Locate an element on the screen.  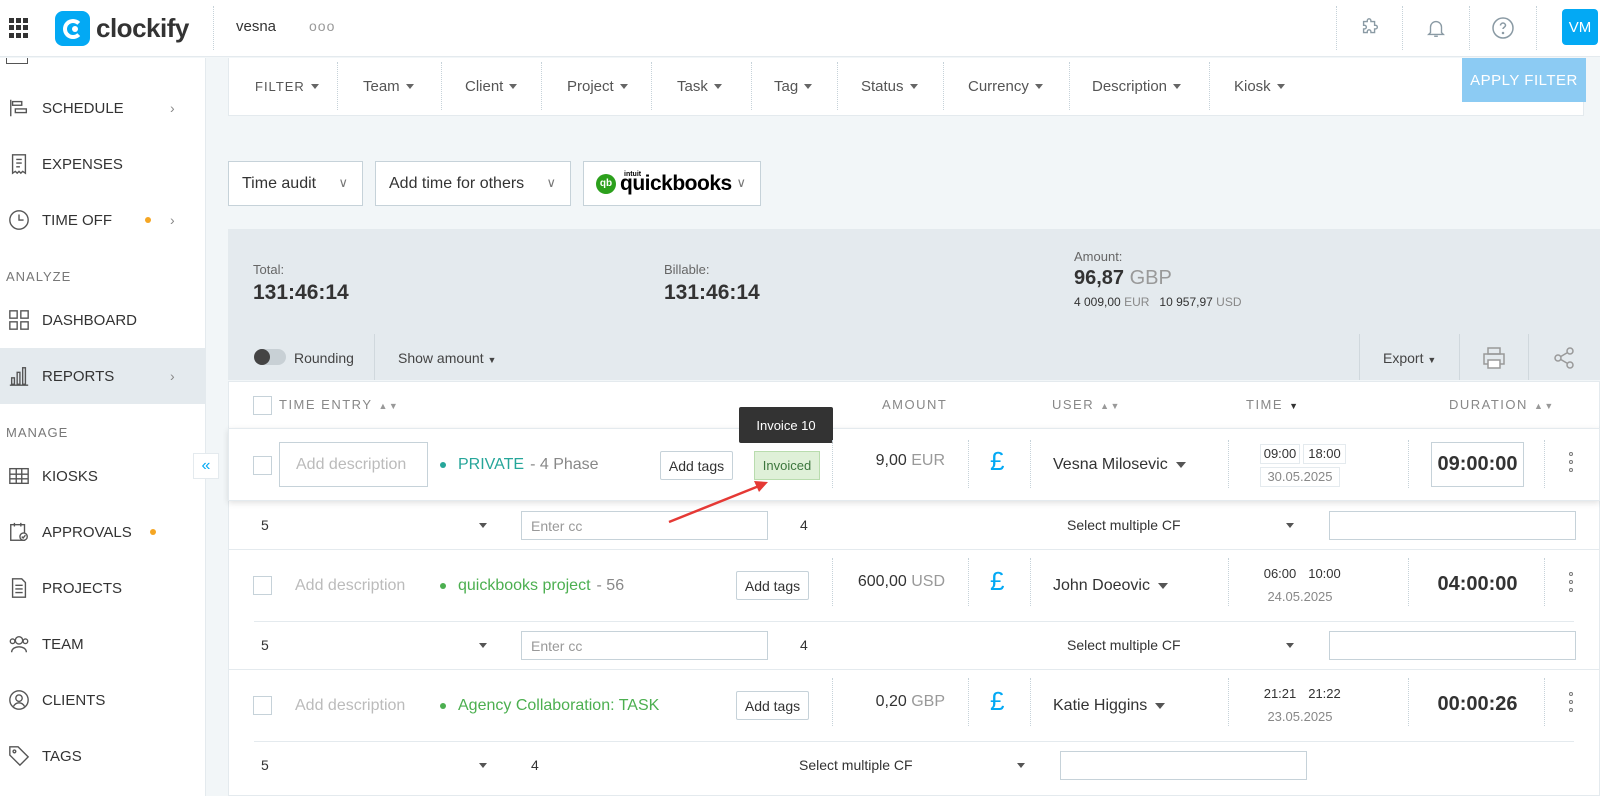
quickbooks-dropdown: qb intuit quickbooks ∨ is located at coordinates (672, 183).